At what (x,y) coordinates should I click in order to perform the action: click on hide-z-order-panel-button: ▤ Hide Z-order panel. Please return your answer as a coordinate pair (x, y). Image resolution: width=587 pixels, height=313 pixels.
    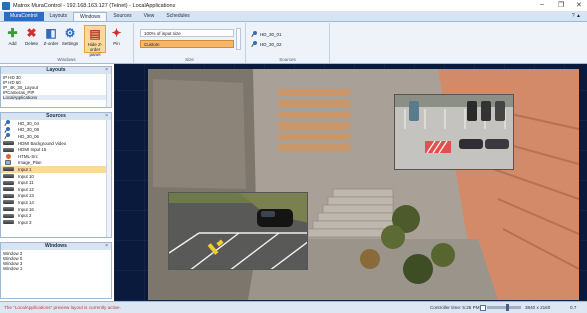
    Looking at the image, I should click on (95, 41).